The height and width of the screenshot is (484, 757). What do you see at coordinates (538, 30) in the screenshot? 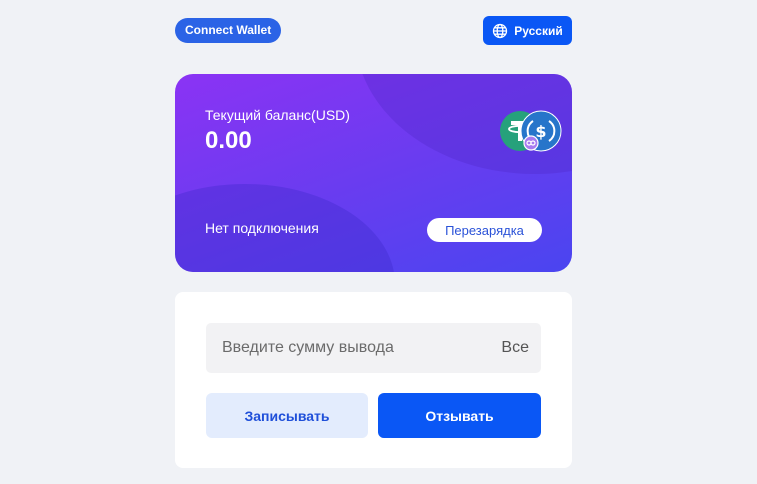
I see `language-label: Русский` at bounding box center [538, 30].